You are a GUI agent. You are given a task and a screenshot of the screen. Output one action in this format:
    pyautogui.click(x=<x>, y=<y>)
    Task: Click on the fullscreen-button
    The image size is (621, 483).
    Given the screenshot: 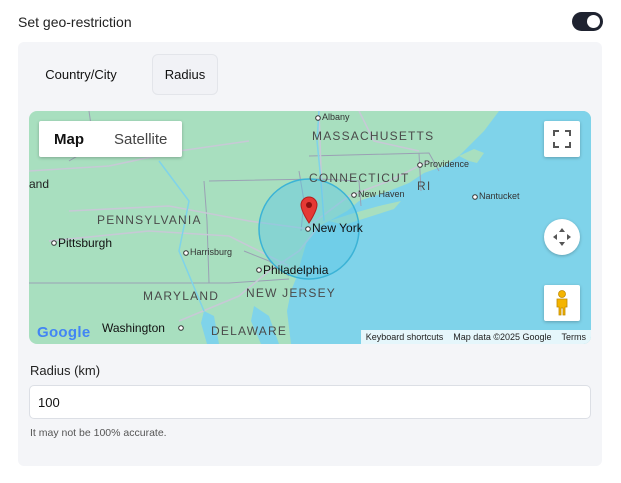 What is the action you would take?
    pyautogui.click(x=562, y=139)
    